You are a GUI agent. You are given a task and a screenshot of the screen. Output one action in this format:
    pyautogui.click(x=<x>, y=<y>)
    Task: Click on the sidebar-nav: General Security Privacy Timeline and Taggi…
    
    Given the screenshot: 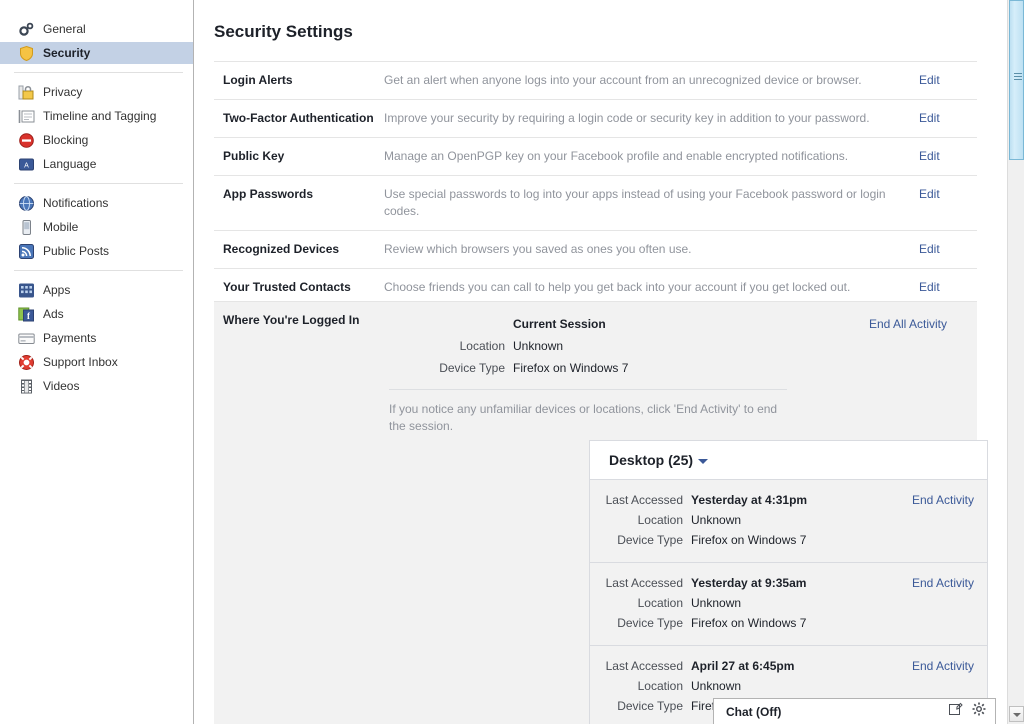 What is the action you would take?
    pyautogui.click(x=96, y=207)
    